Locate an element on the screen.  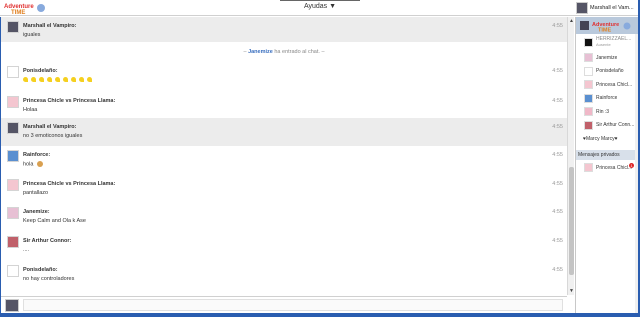
chat-message: Rainforce: hola 4:55 is located at coordinates (284, 160).